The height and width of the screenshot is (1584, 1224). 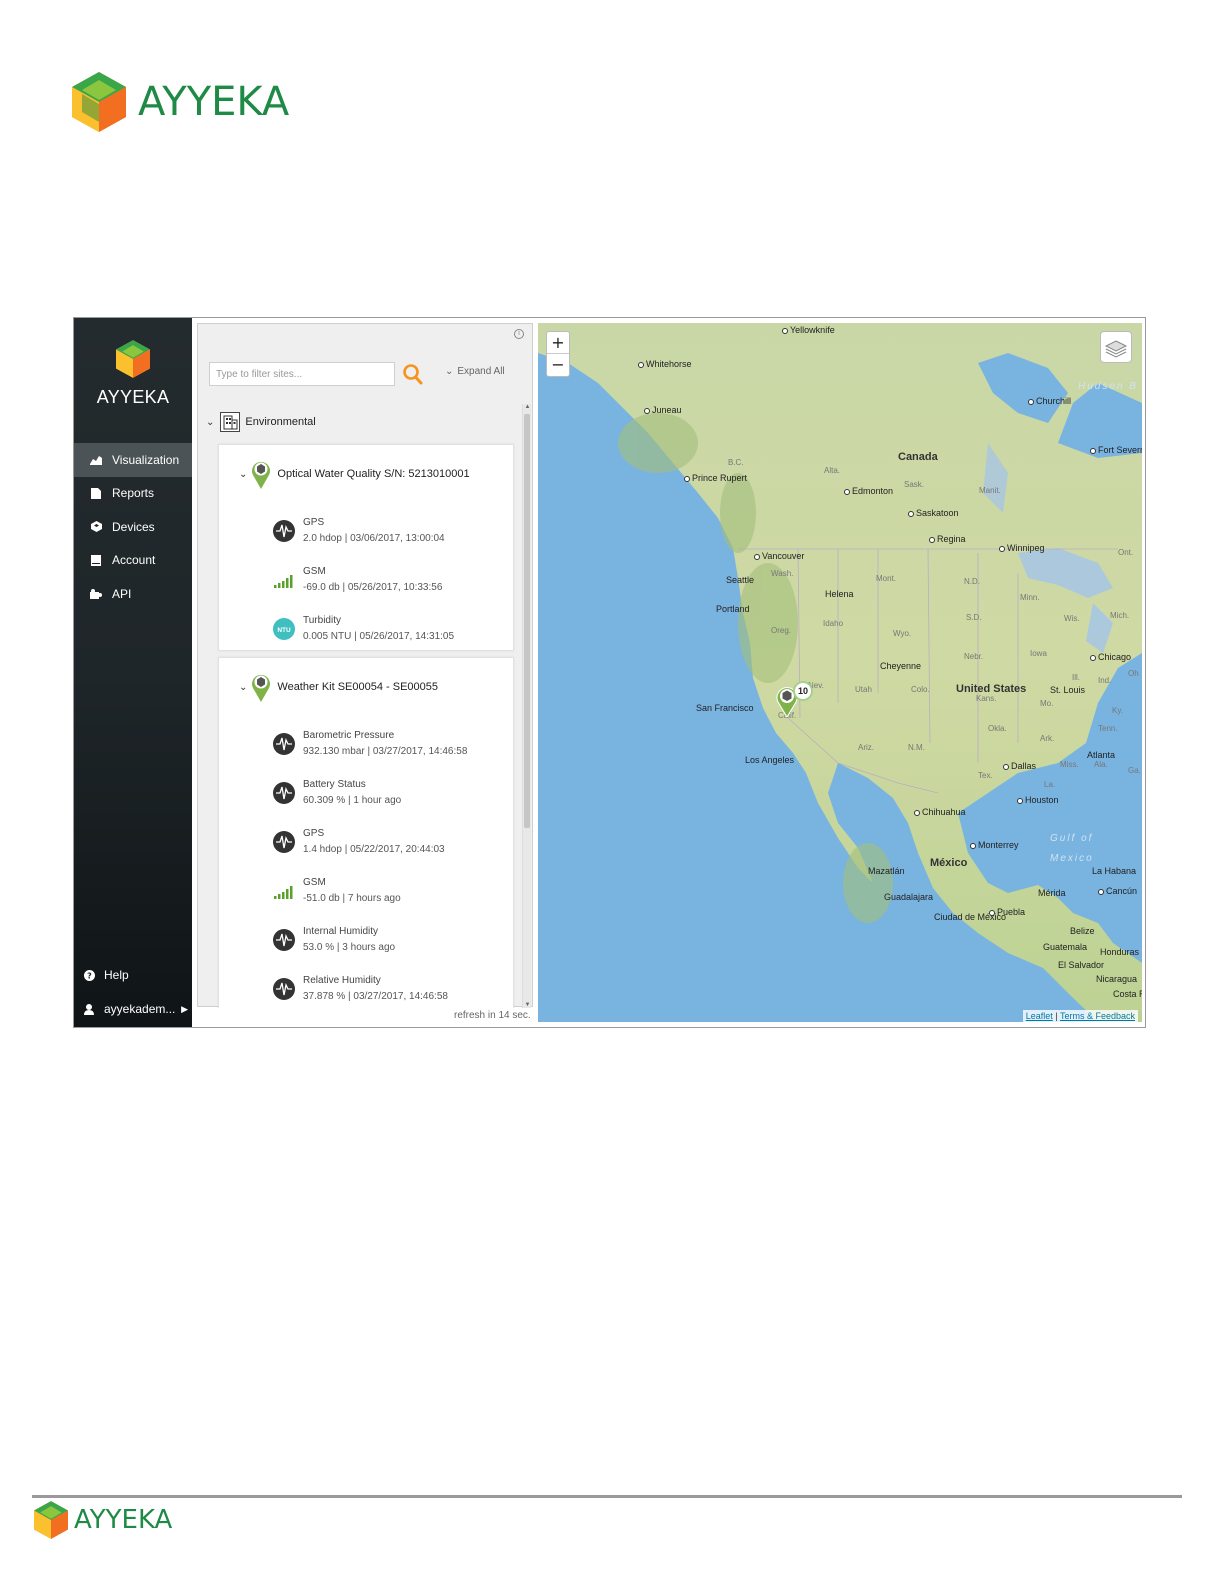 What do you see at coordinates (337, 891) in the screenshot?
I see `sensor-row: GSM -51.0 db | 7 hours ago` at bounding box center [337, 891].